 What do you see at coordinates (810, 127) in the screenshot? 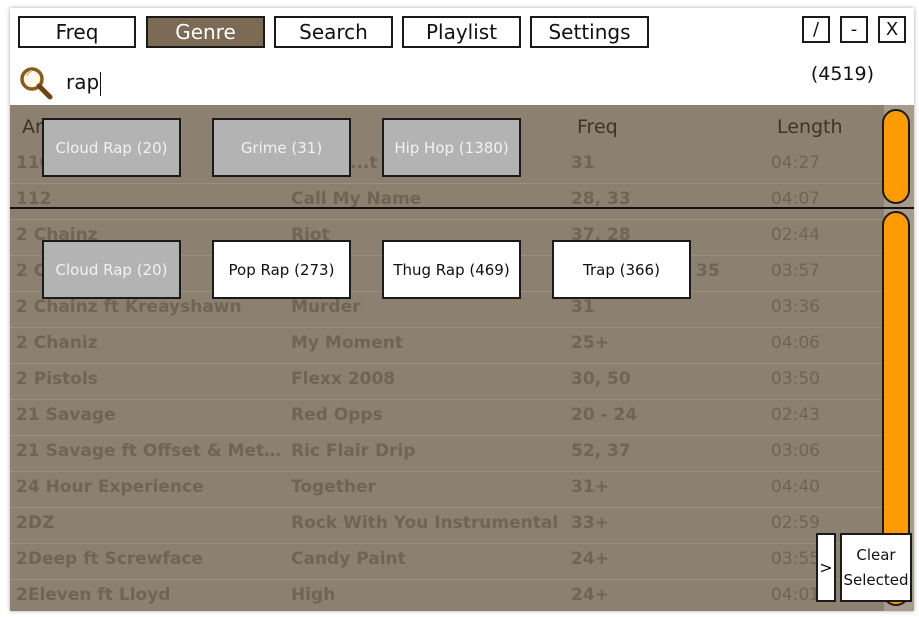
I see `column-header-length: Length` at bounding box center [810, 127].